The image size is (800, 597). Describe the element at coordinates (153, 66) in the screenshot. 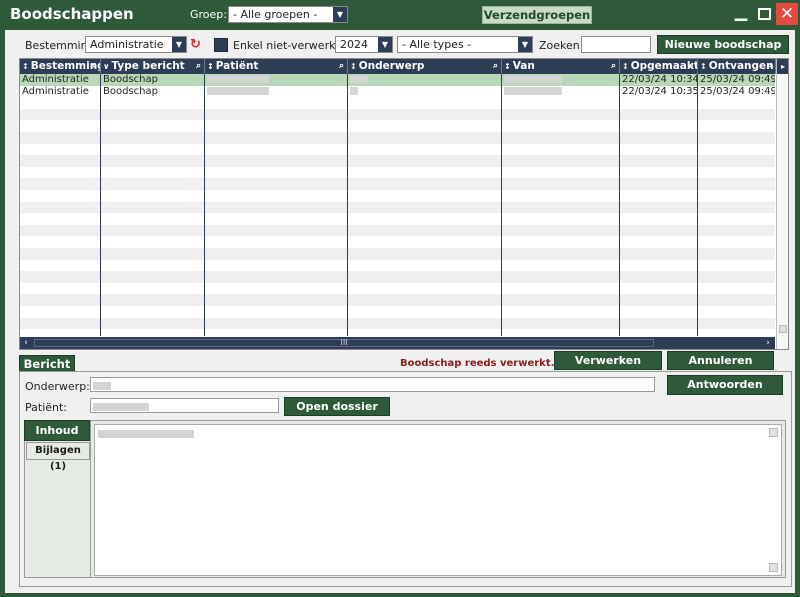

I see `column-header-type: ∨ Type bericht ⌕` at that location.